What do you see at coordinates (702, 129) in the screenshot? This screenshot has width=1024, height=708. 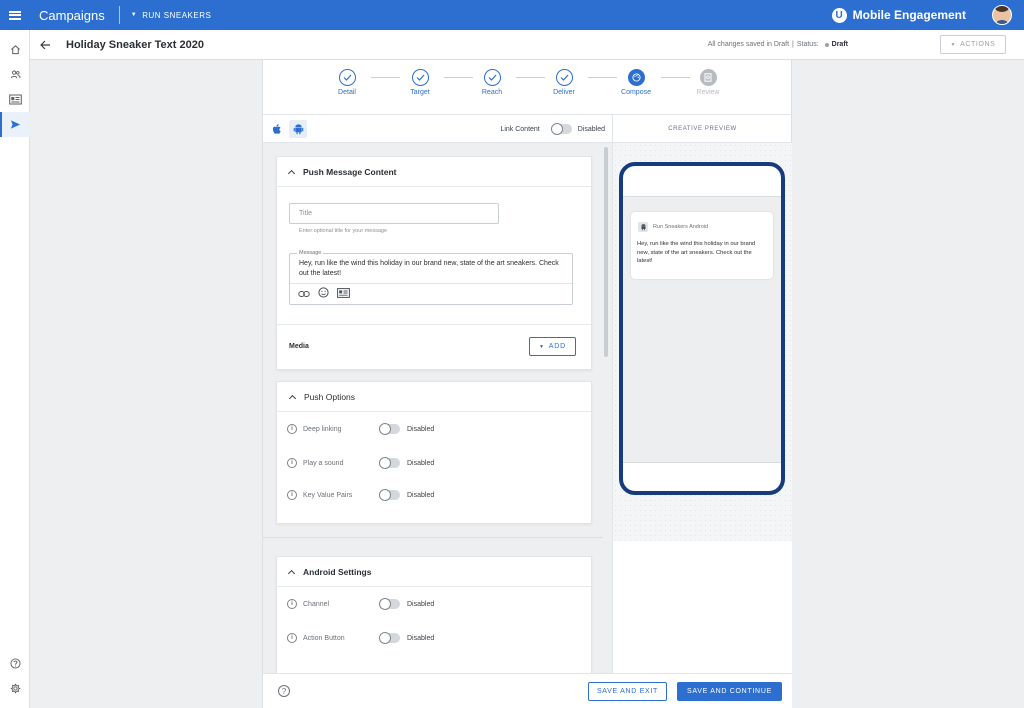 I see `creative-preview-header: CREATIVE PREVIEW` at bounding box center [702, 129].